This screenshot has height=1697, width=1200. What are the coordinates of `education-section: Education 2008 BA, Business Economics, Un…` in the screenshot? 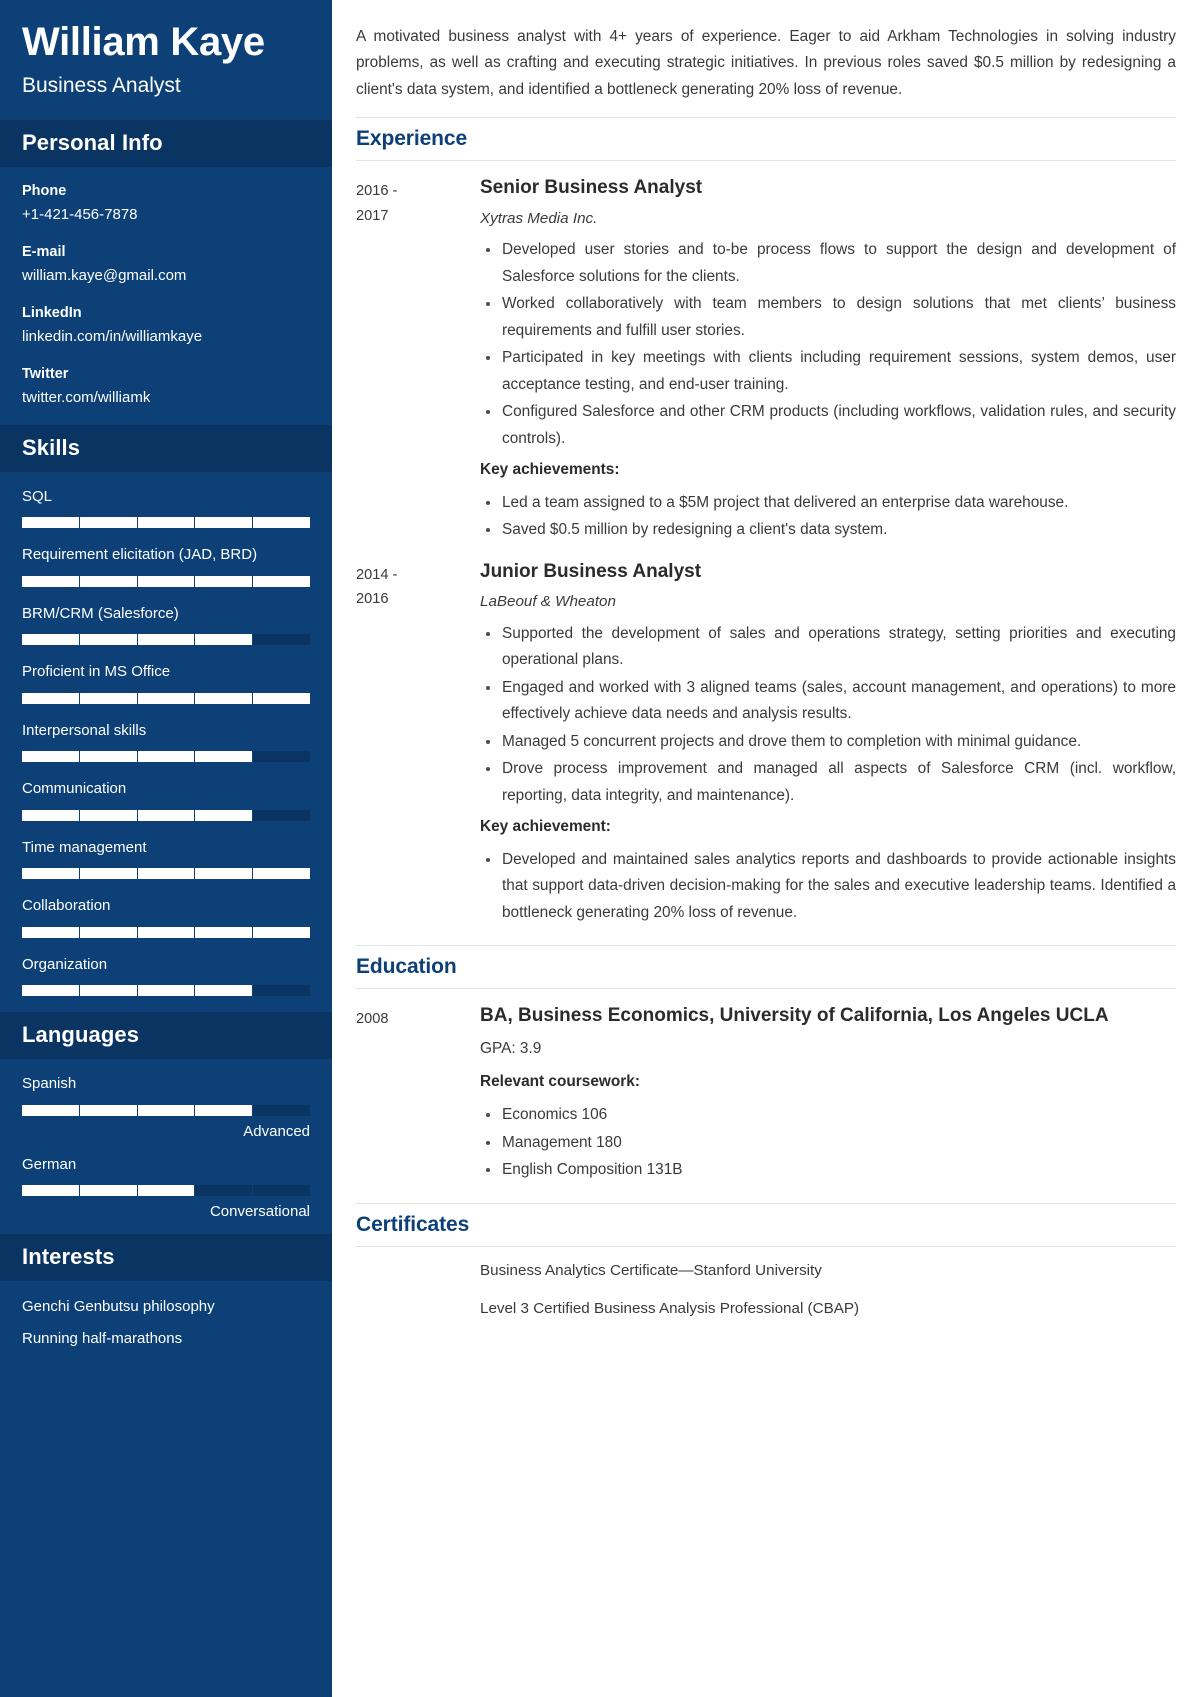 It's located at (766, 1065).